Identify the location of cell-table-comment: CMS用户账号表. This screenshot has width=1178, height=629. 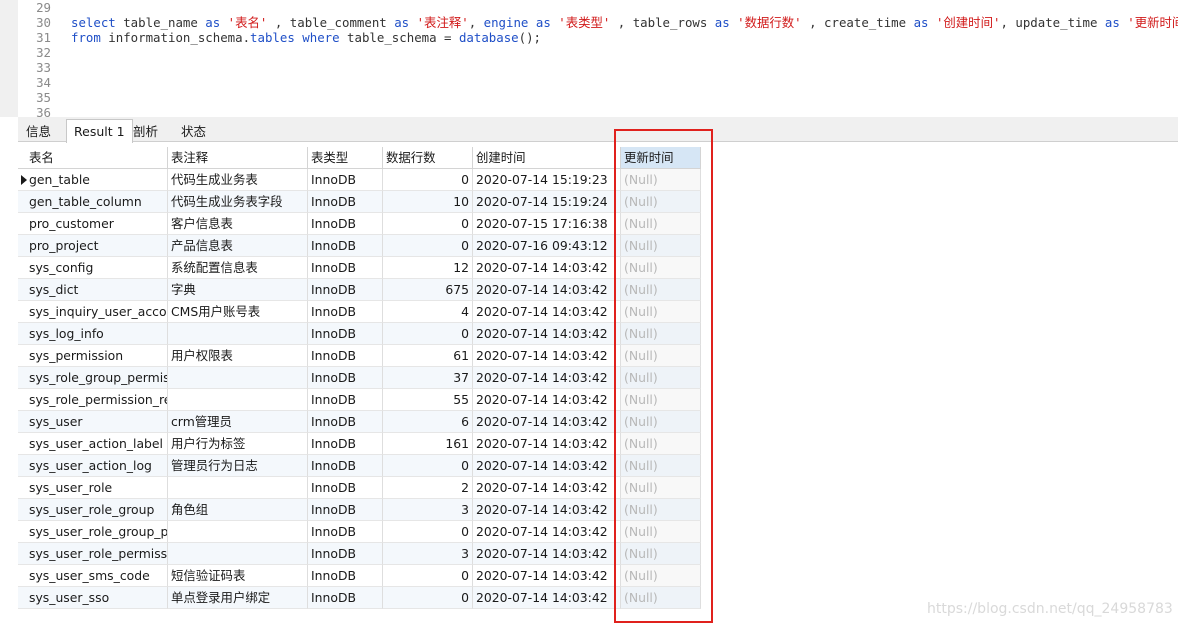
(238, 312).